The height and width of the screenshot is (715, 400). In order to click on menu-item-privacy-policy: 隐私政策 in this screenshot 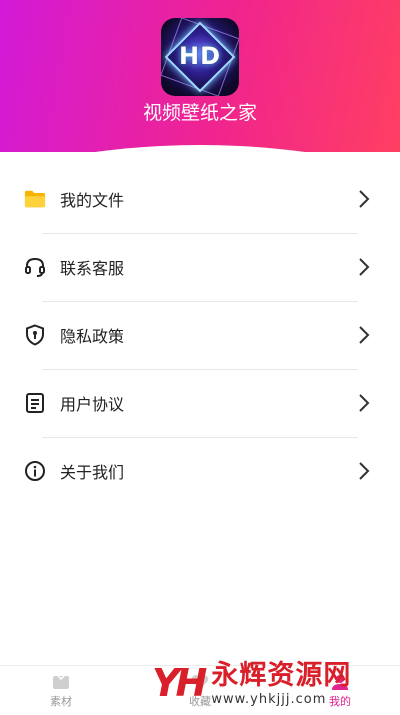, I will do `click(200, 335)`.